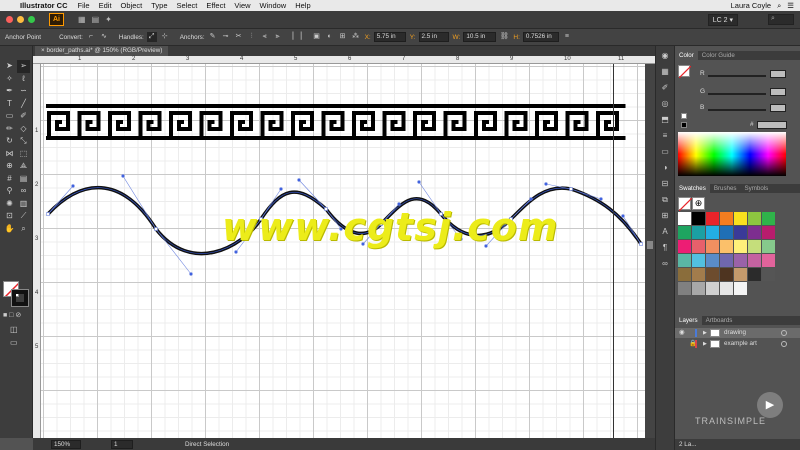 This screenshot has width=800, height=450. Describe the element at coordinates (540, 37) in the screenshot. I see `h-field: 0.7526 in` at that location.